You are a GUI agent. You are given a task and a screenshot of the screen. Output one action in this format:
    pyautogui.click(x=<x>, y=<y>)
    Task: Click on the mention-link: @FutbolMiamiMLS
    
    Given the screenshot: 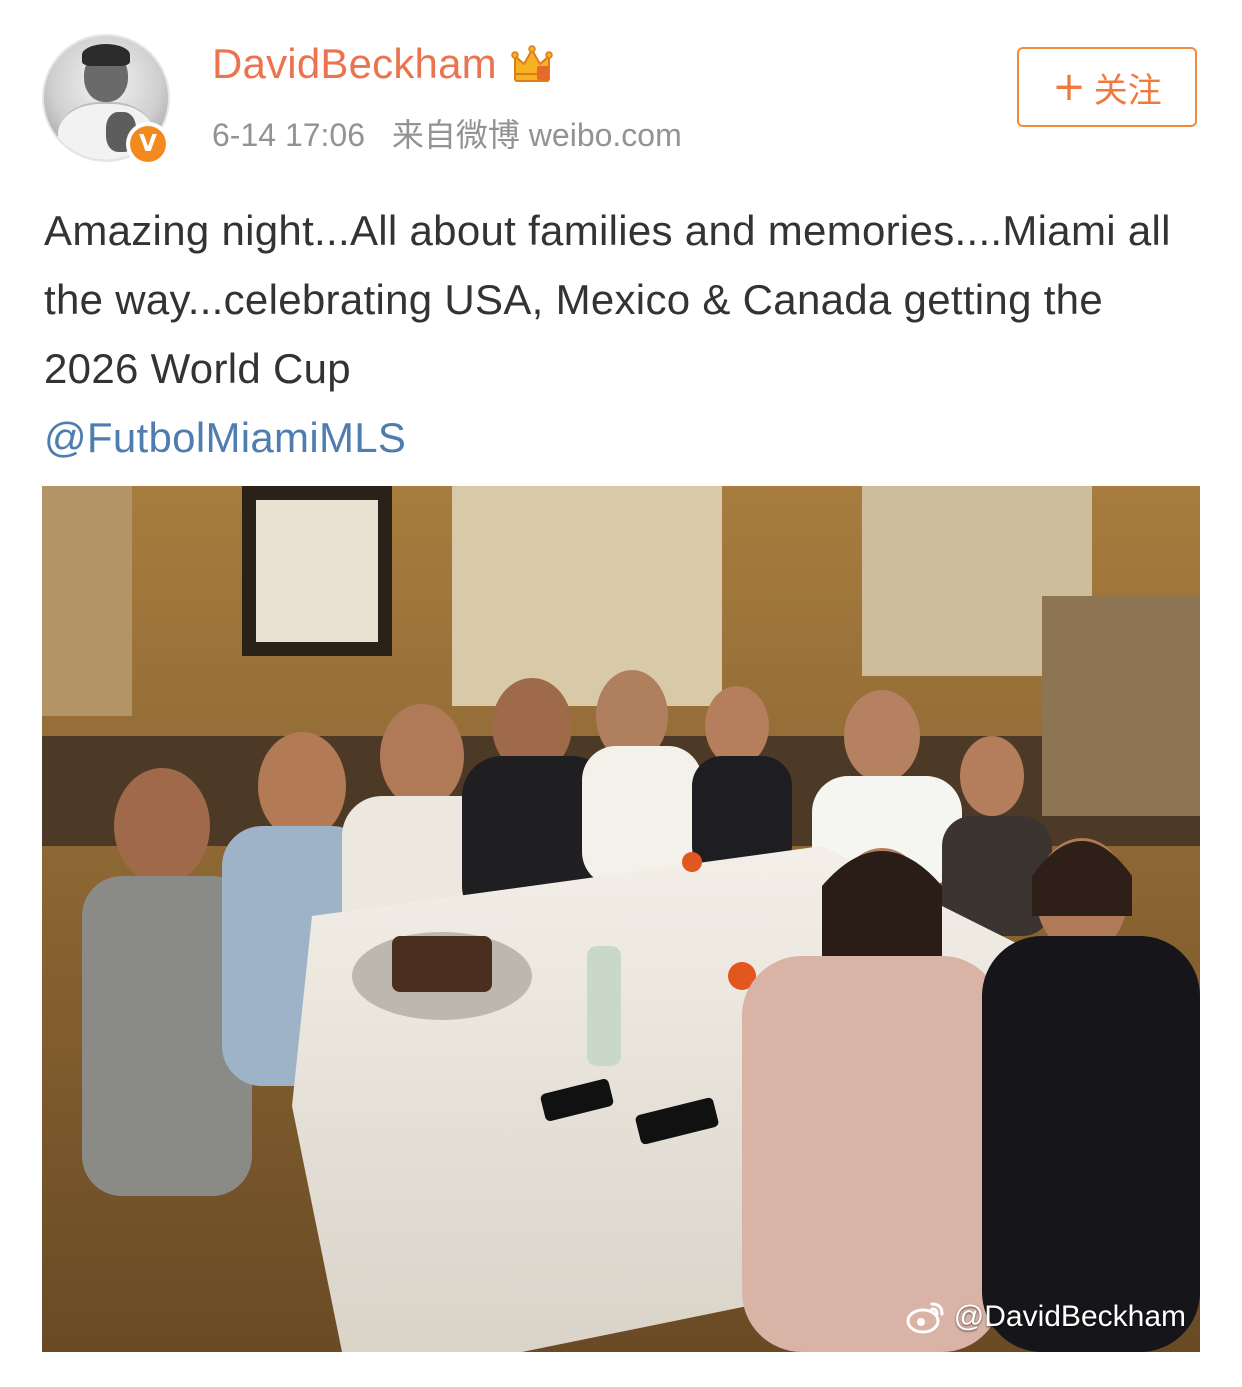 What is the action you would take?
    pyautogui.click(x=624, y=437)
    